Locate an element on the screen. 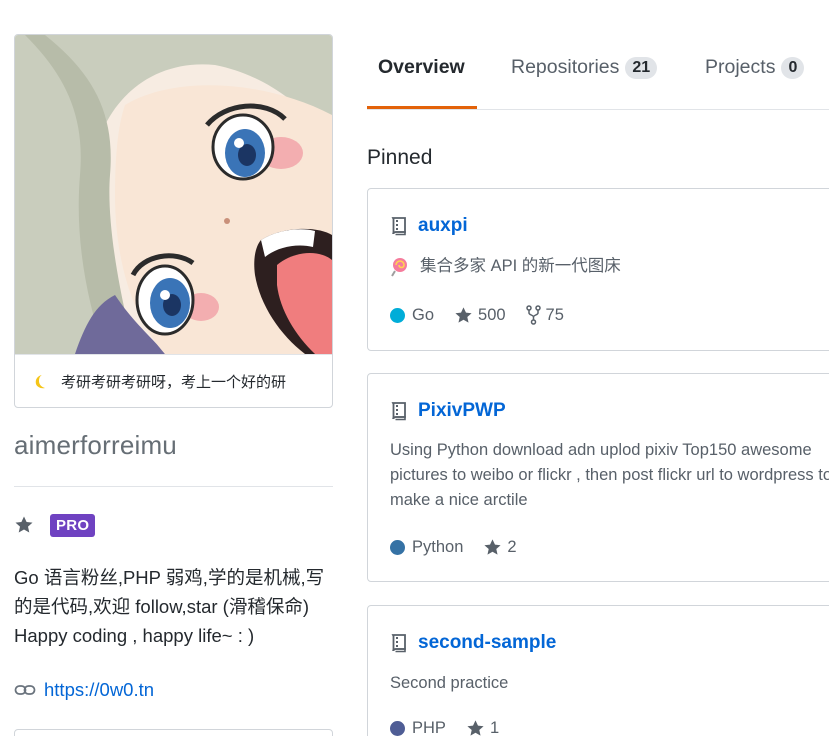 The image size is (829, 736). badge-row: PRO is located at coordinates (55, 525).